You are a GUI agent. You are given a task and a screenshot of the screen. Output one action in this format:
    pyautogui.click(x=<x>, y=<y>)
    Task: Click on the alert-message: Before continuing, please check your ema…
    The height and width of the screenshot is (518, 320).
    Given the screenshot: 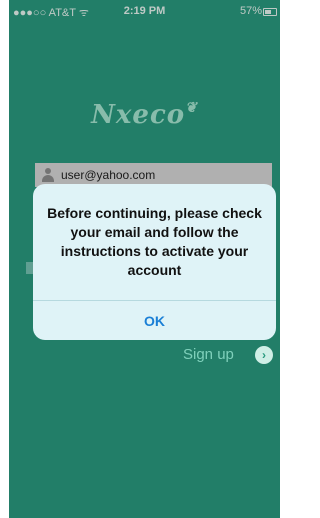 What is the action you would take?
    pyautogui.click(x=154, y=241)
    